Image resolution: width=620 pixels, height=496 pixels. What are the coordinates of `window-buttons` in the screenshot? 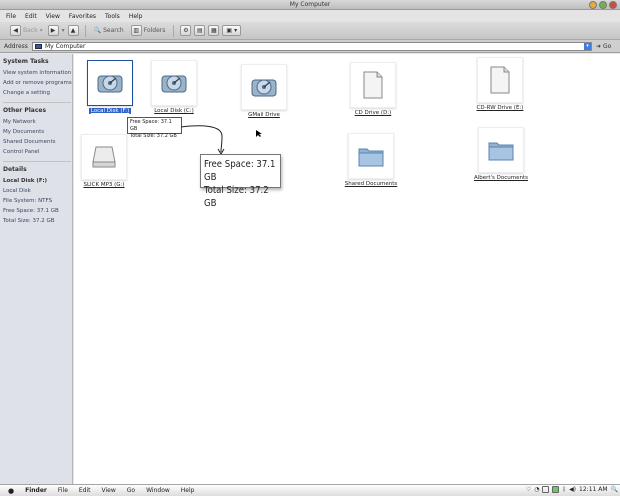 It's located at (603, 5).